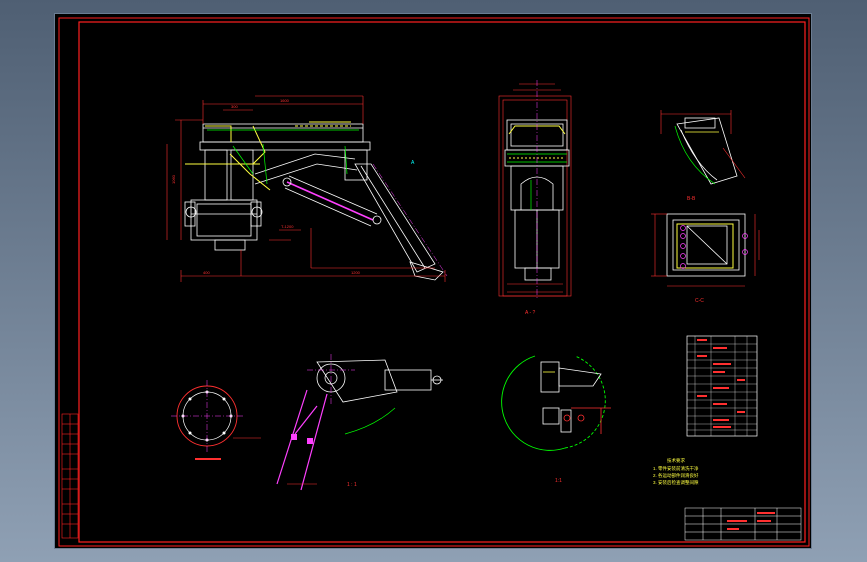 The height and width of the screenshot is (562, 867). Describe the element at coordinates (535, 198) in the screenshot. I see `side-view: A - ?` at that location.